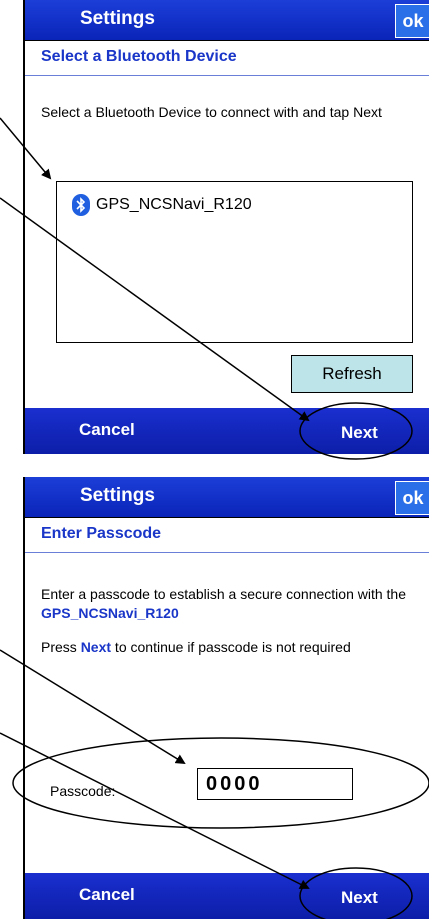 Image resolution: width=429 pixels, height=919 pixels. I want to click on list-item: GPS_NCSNavi_R120, so click(162, 205).